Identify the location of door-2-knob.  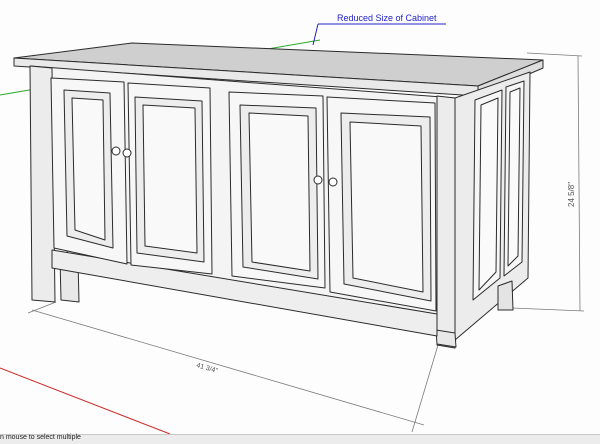
(127, 153).